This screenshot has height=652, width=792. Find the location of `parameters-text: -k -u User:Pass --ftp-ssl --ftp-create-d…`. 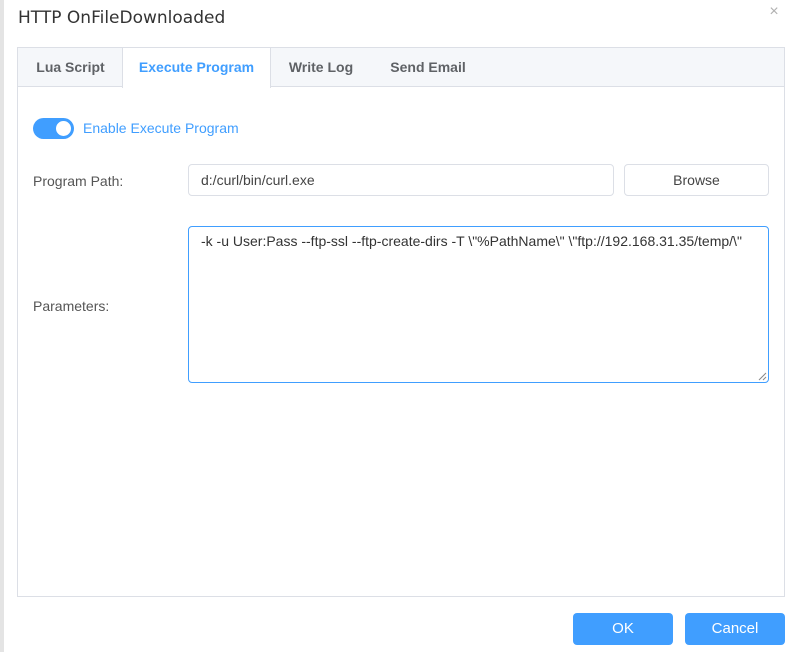

parameters-text: -k -u User:Pass --ftp-ssl --ftp-create-d… is located at coordinates (471, 241).